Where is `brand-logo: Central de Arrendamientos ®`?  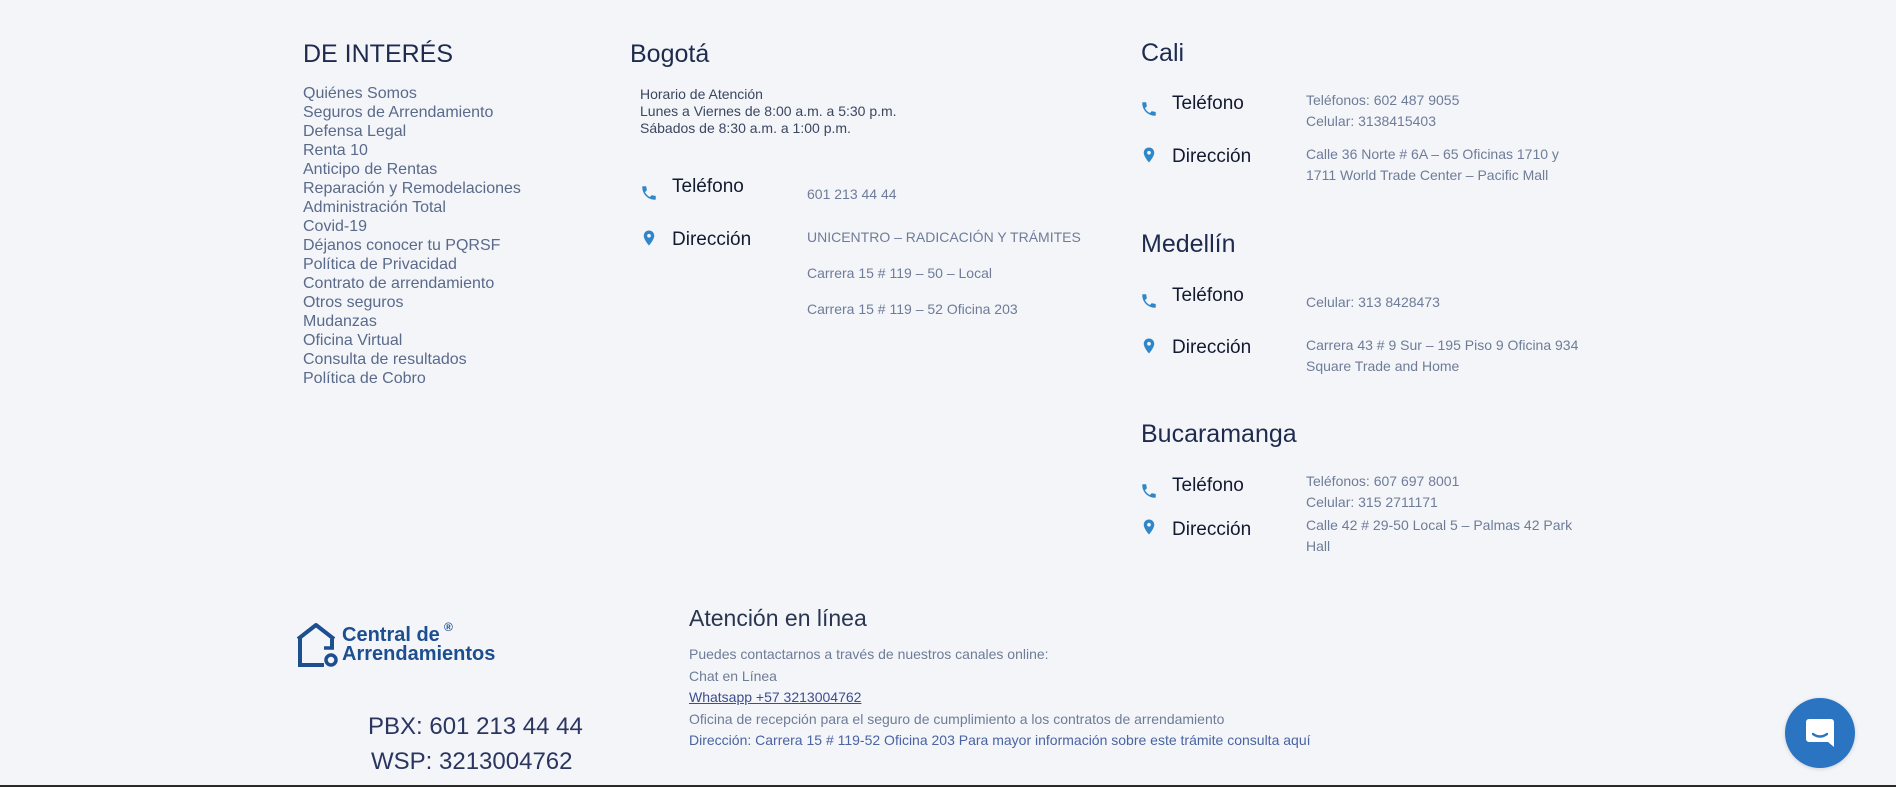 brand-logo: Central de Arrendamientos ® is located at coordinates (395, 644).